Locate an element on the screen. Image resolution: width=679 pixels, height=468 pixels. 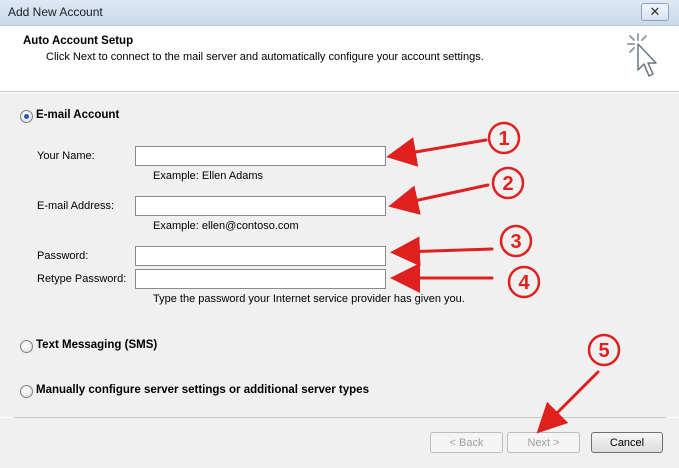
manual-config-radio is located at coordinates (26, 391).